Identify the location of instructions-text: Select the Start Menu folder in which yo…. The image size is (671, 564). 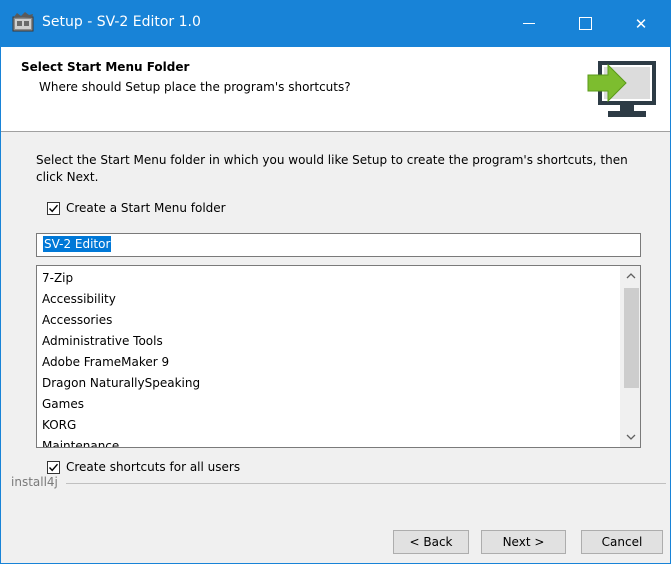
(332, 168).